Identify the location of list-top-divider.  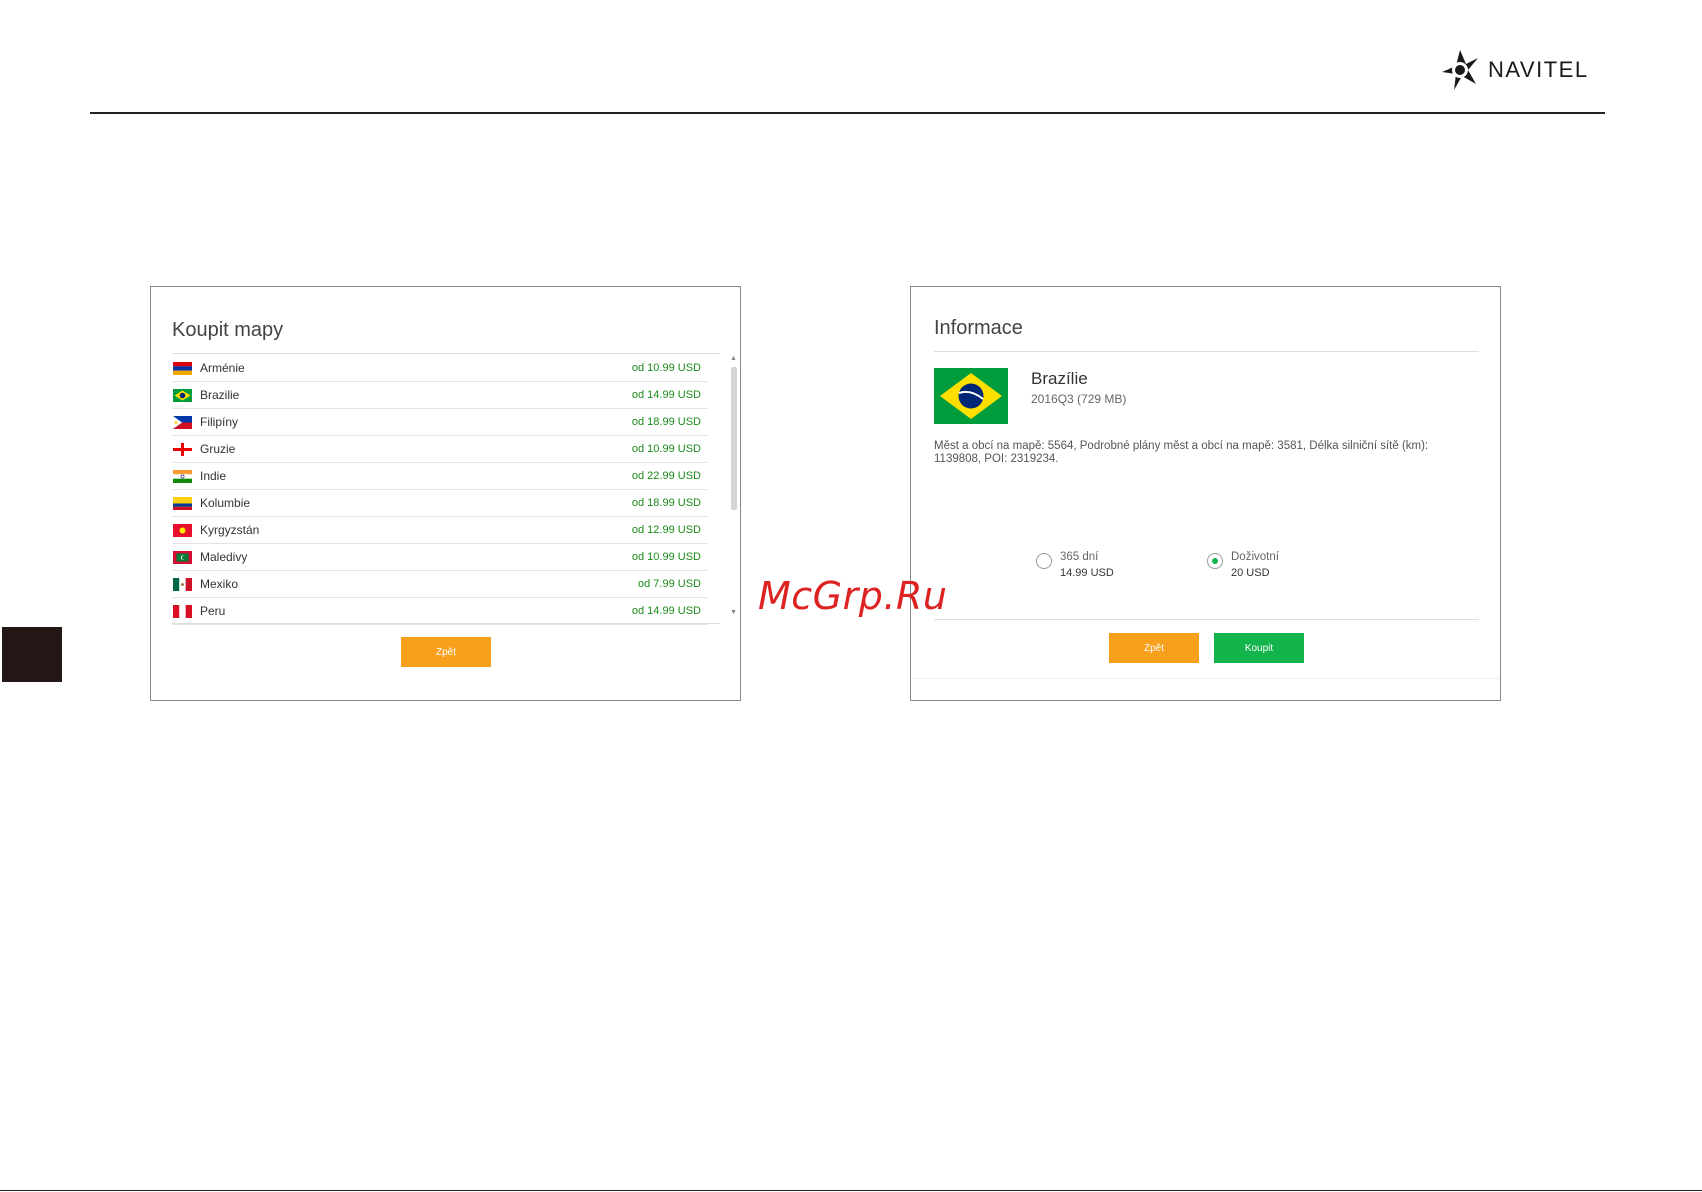
(446, 353).